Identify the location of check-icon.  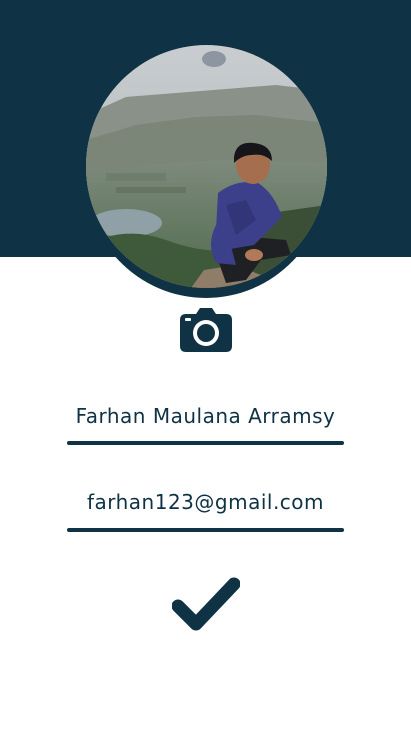
(206, 604).